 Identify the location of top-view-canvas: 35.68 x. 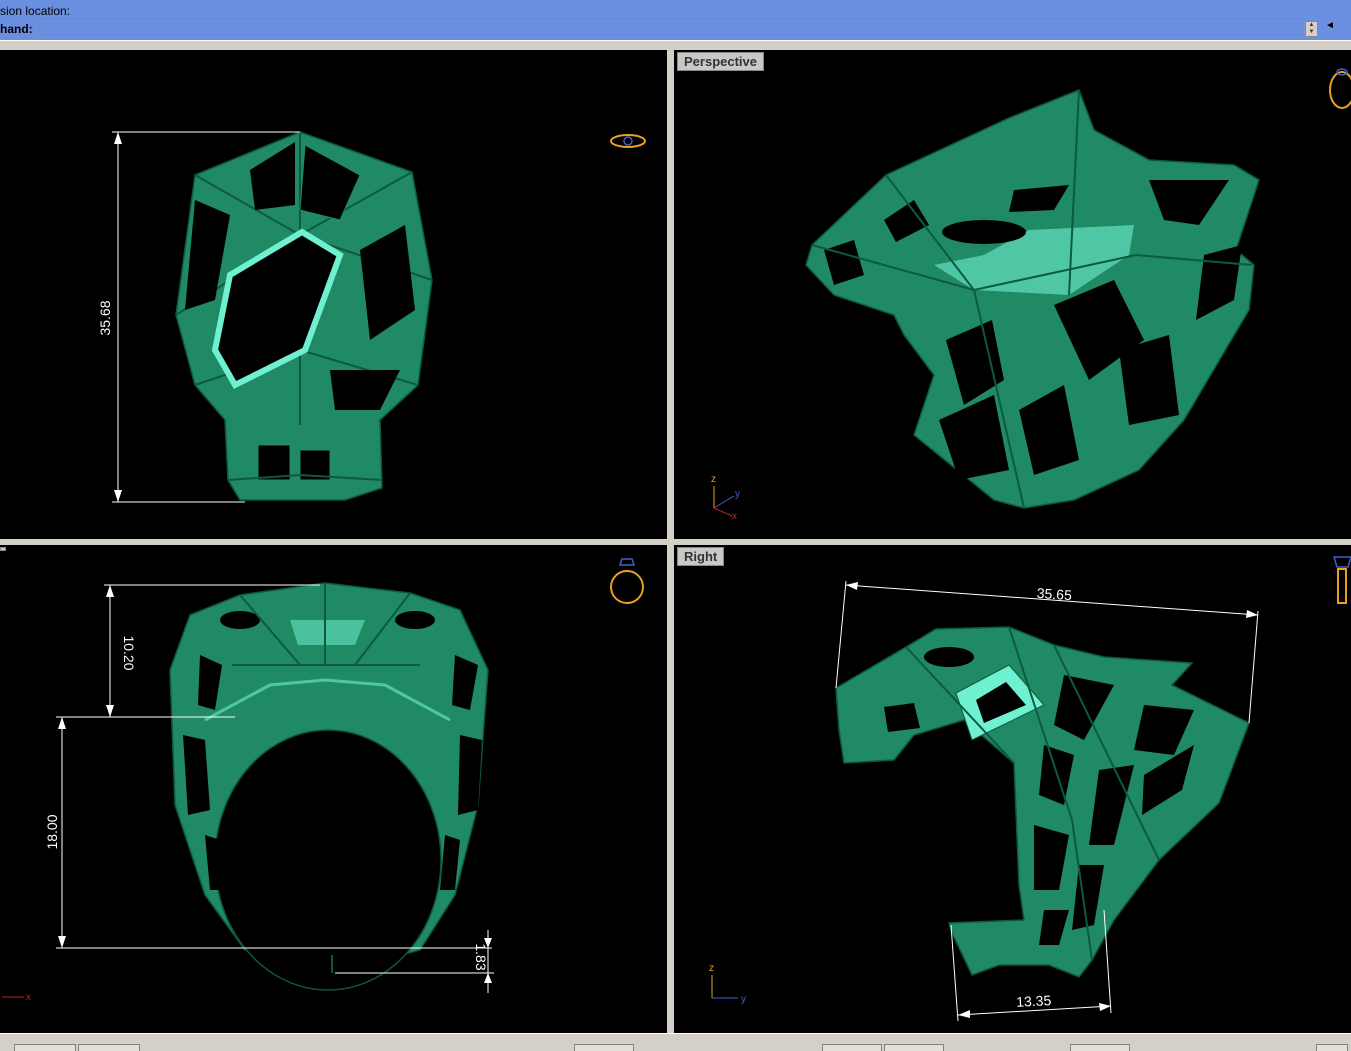
(371, 317).